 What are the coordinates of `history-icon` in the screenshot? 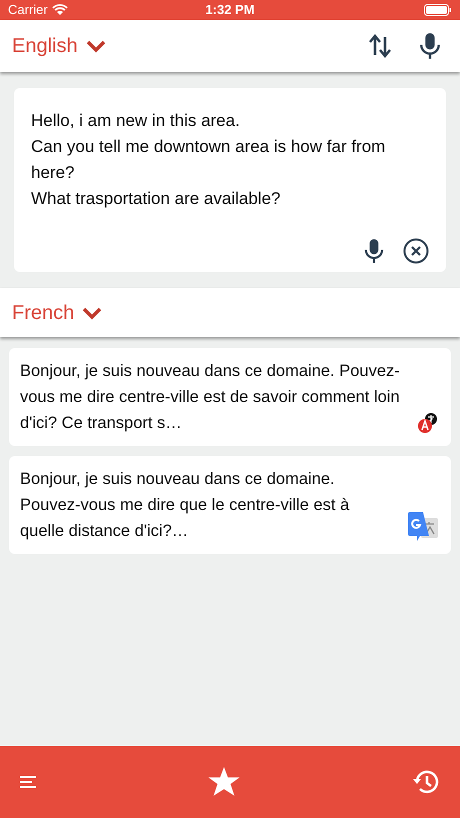 It's located at (426, 782).